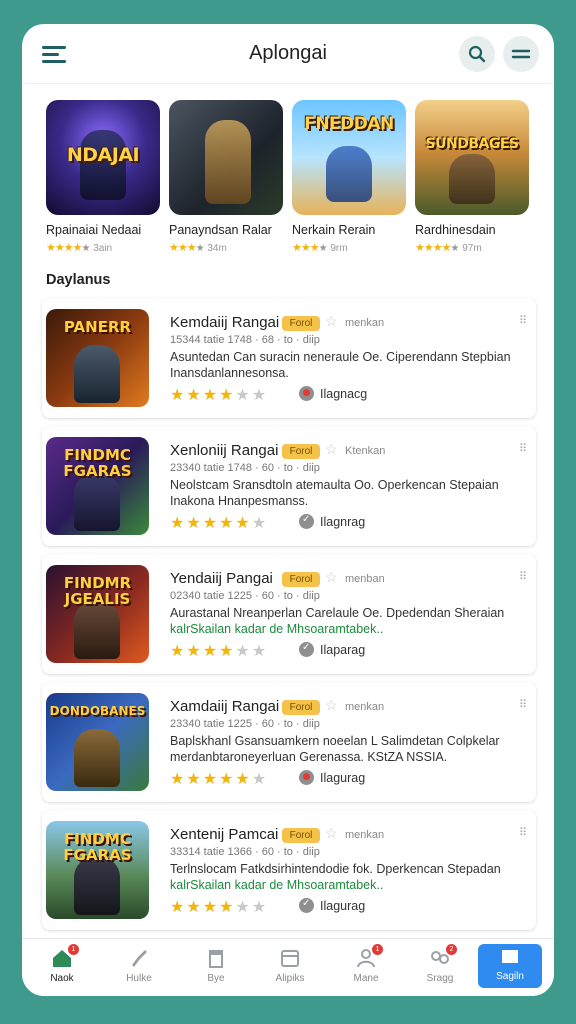 The width and height of the screenshot is (576, 1024). I want to click on app-name: Xentenij Pamcai, so click(224, 834).